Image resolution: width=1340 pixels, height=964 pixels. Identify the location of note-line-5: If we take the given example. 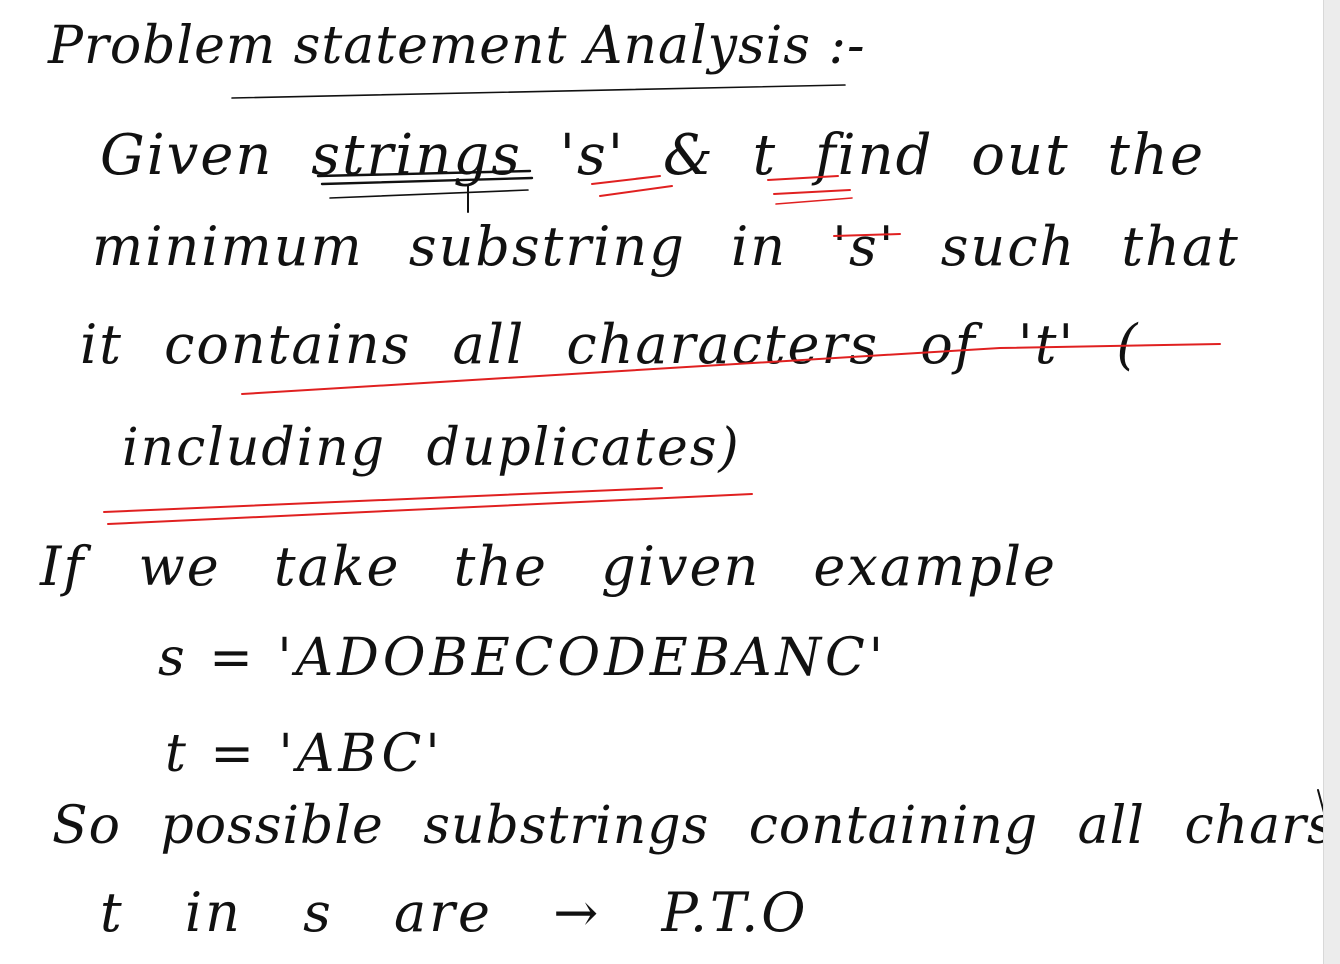
(549, 566).